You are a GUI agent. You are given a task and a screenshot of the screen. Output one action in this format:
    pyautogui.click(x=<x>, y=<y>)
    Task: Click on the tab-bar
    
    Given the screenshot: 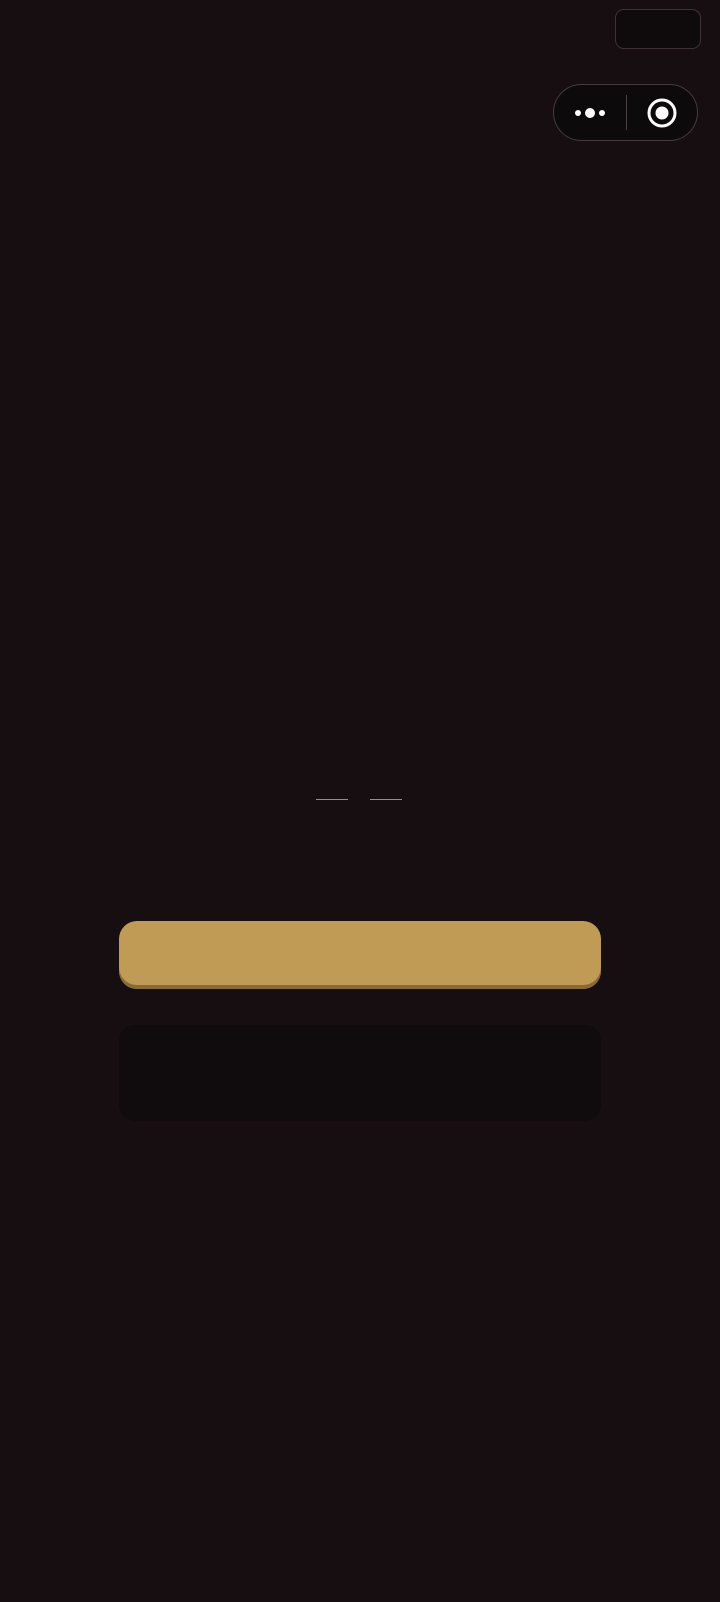 What is the action you would take?
    pyautogui.click(x=360, y=791)
    